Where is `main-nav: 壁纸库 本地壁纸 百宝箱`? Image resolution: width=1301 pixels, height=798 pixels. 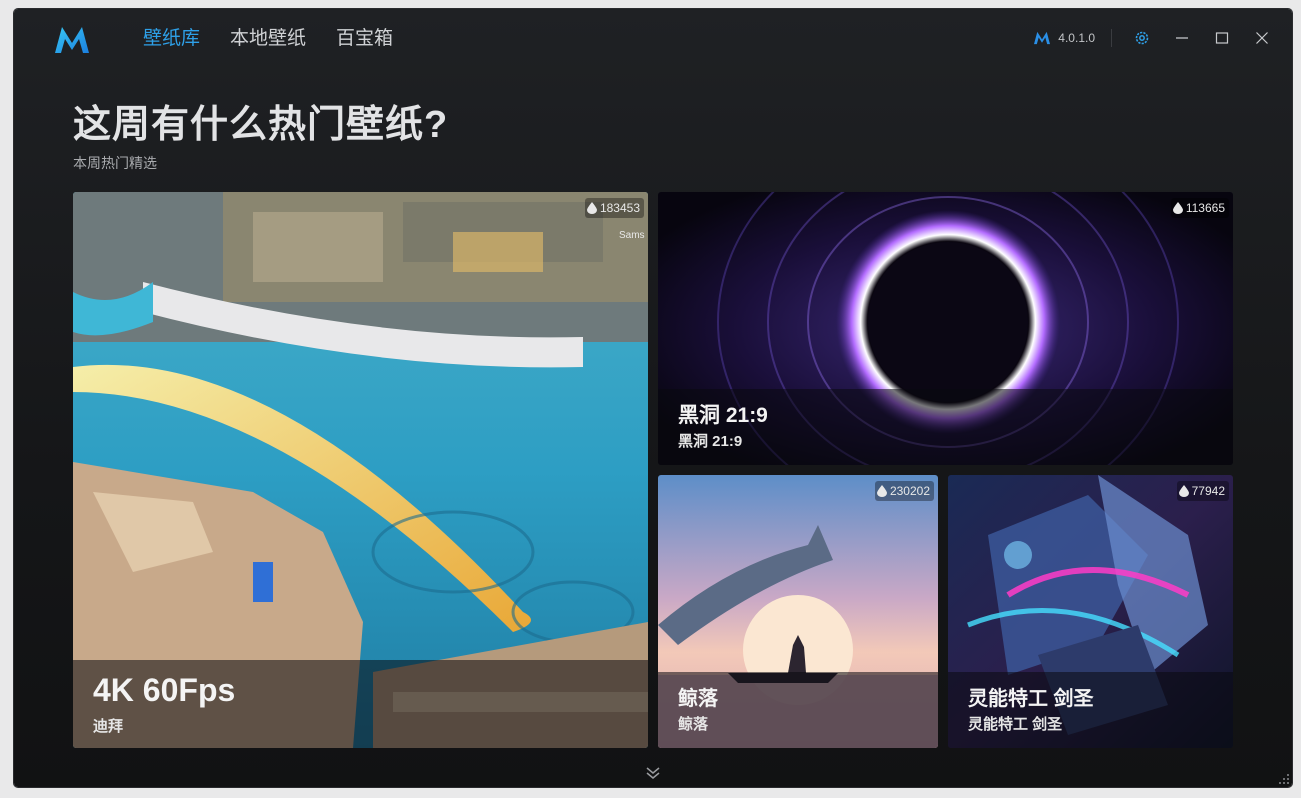 main-nav: 壁纸库 本地壁纸 百宝箱 is located at coordinates (283, 39).